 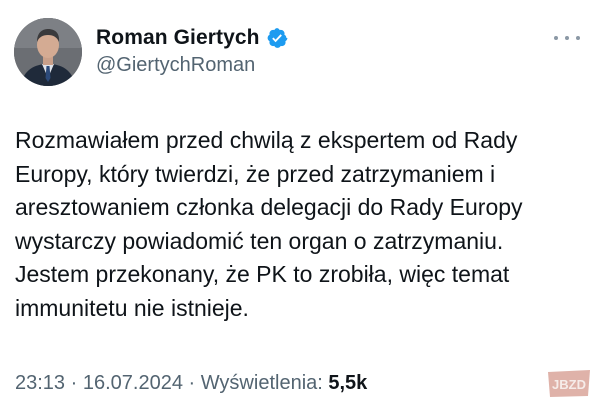 I want to click on tweet-meta: 23:13 · 16.07.2024 · Wyświetlenia: 5,5k, so click(x=191, y=383).